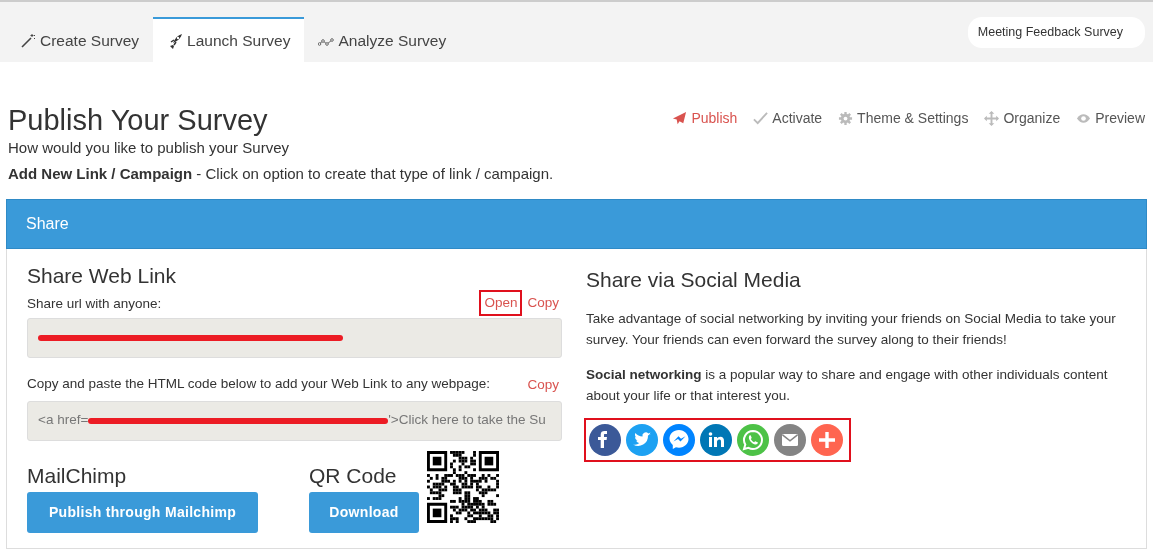  Describe the element at coordinates (827, 440) in the screenshot. I see `more-share-icon` at that location.